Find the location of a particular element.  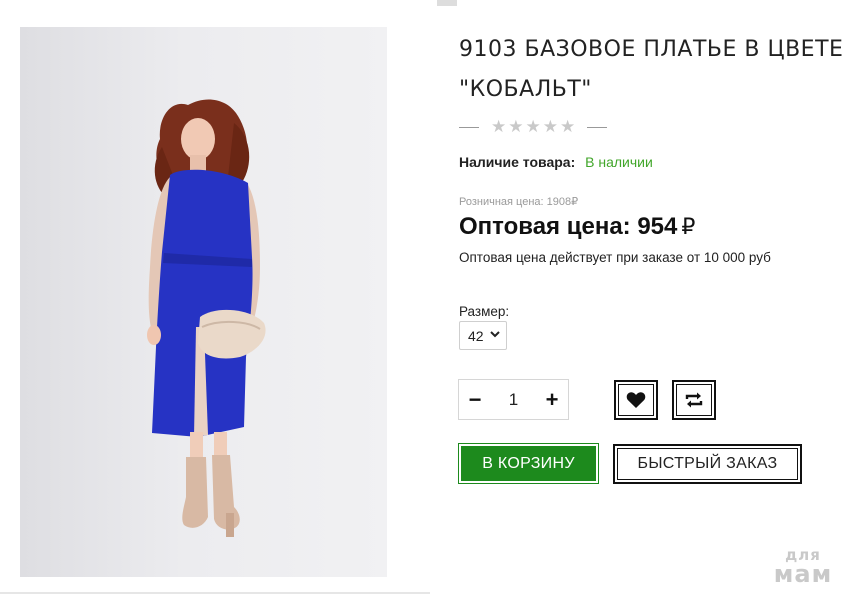

watermark-logo: для мам is located at coordinates (803, 568).